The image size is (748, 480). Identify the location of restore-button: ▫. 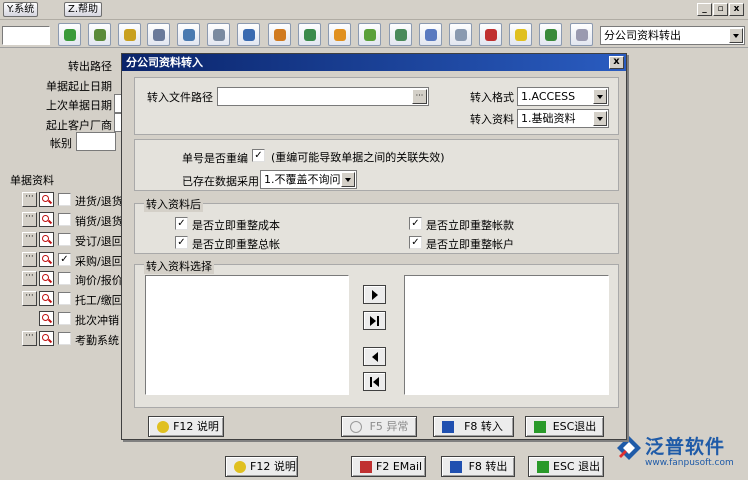
(720, 9).